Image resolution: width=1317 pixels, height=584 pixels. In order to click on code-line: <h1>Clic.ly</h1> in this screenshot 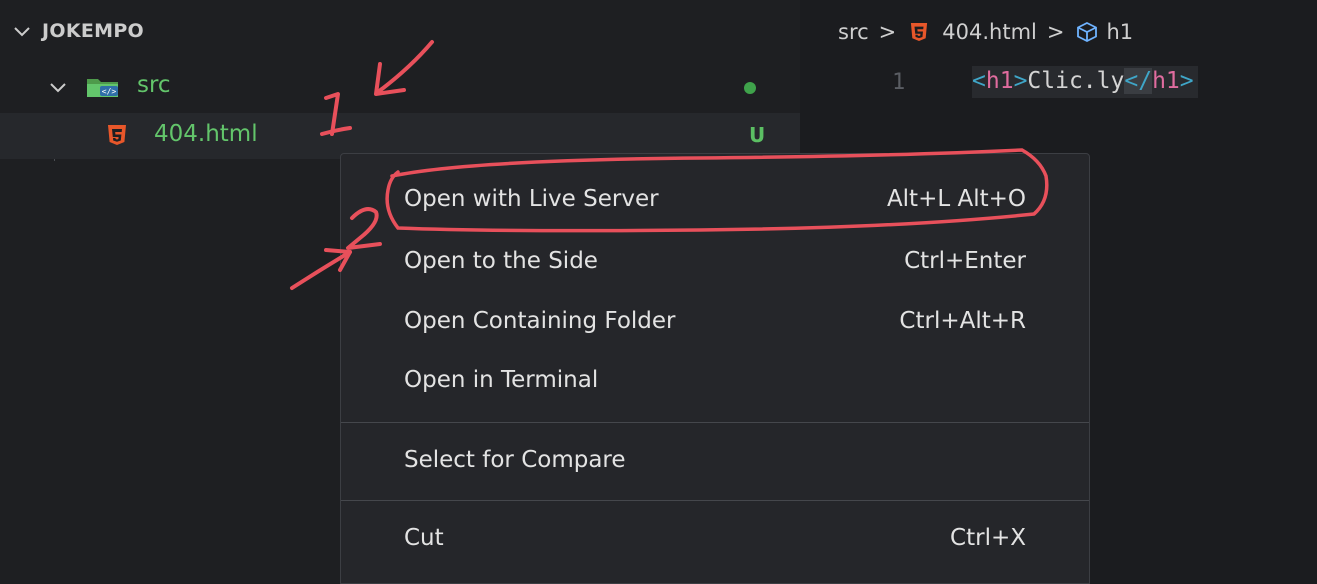, I will do `click(1085, 82)`.